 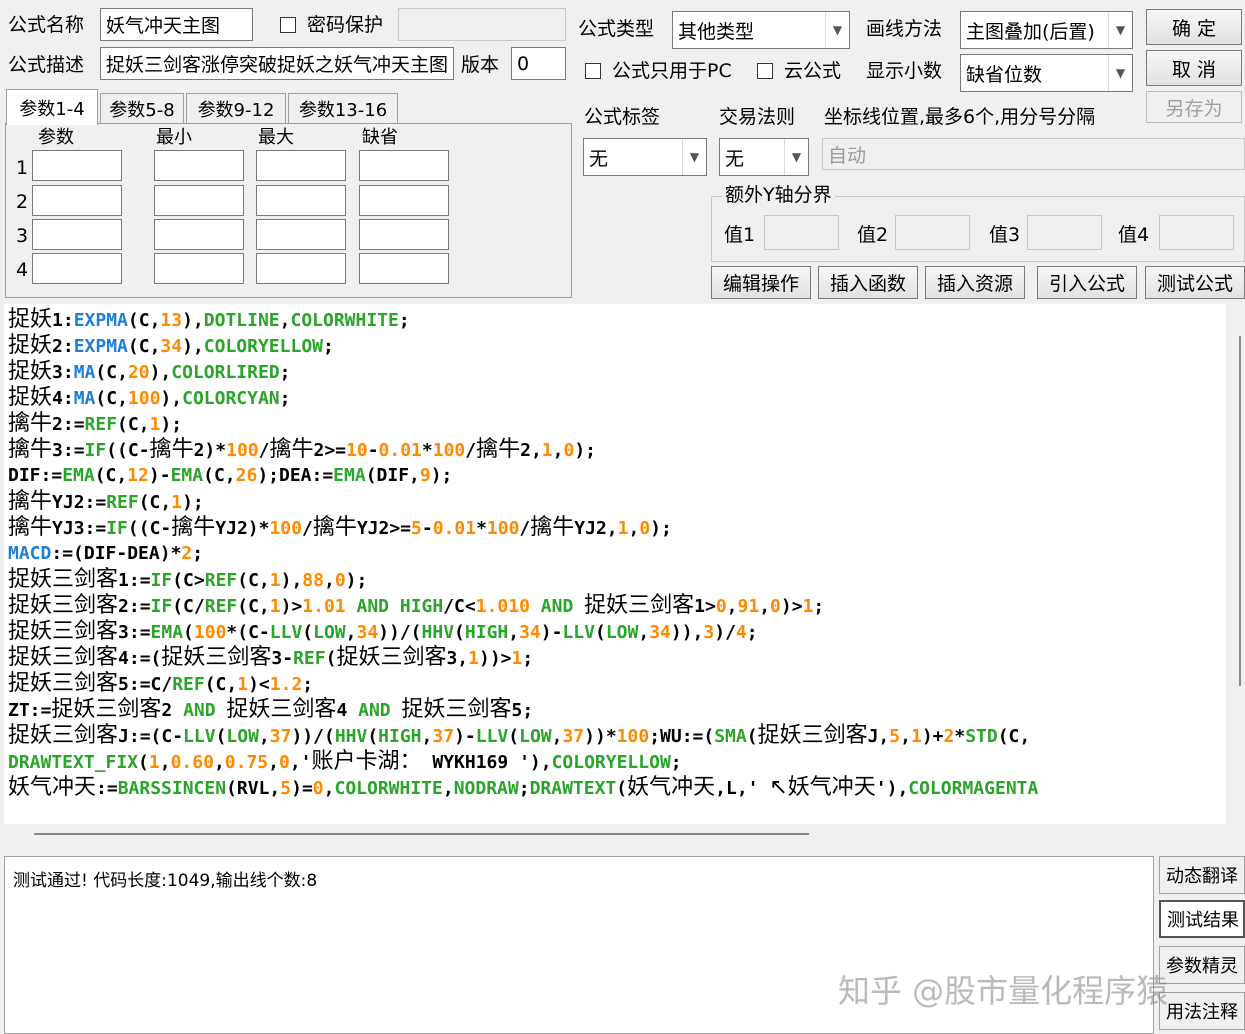 What do you see at coordinates (1202, 875) in the screenshot?
I see `dynamic-translate-button: 动态翻译` at bounding box center [1202, 875].